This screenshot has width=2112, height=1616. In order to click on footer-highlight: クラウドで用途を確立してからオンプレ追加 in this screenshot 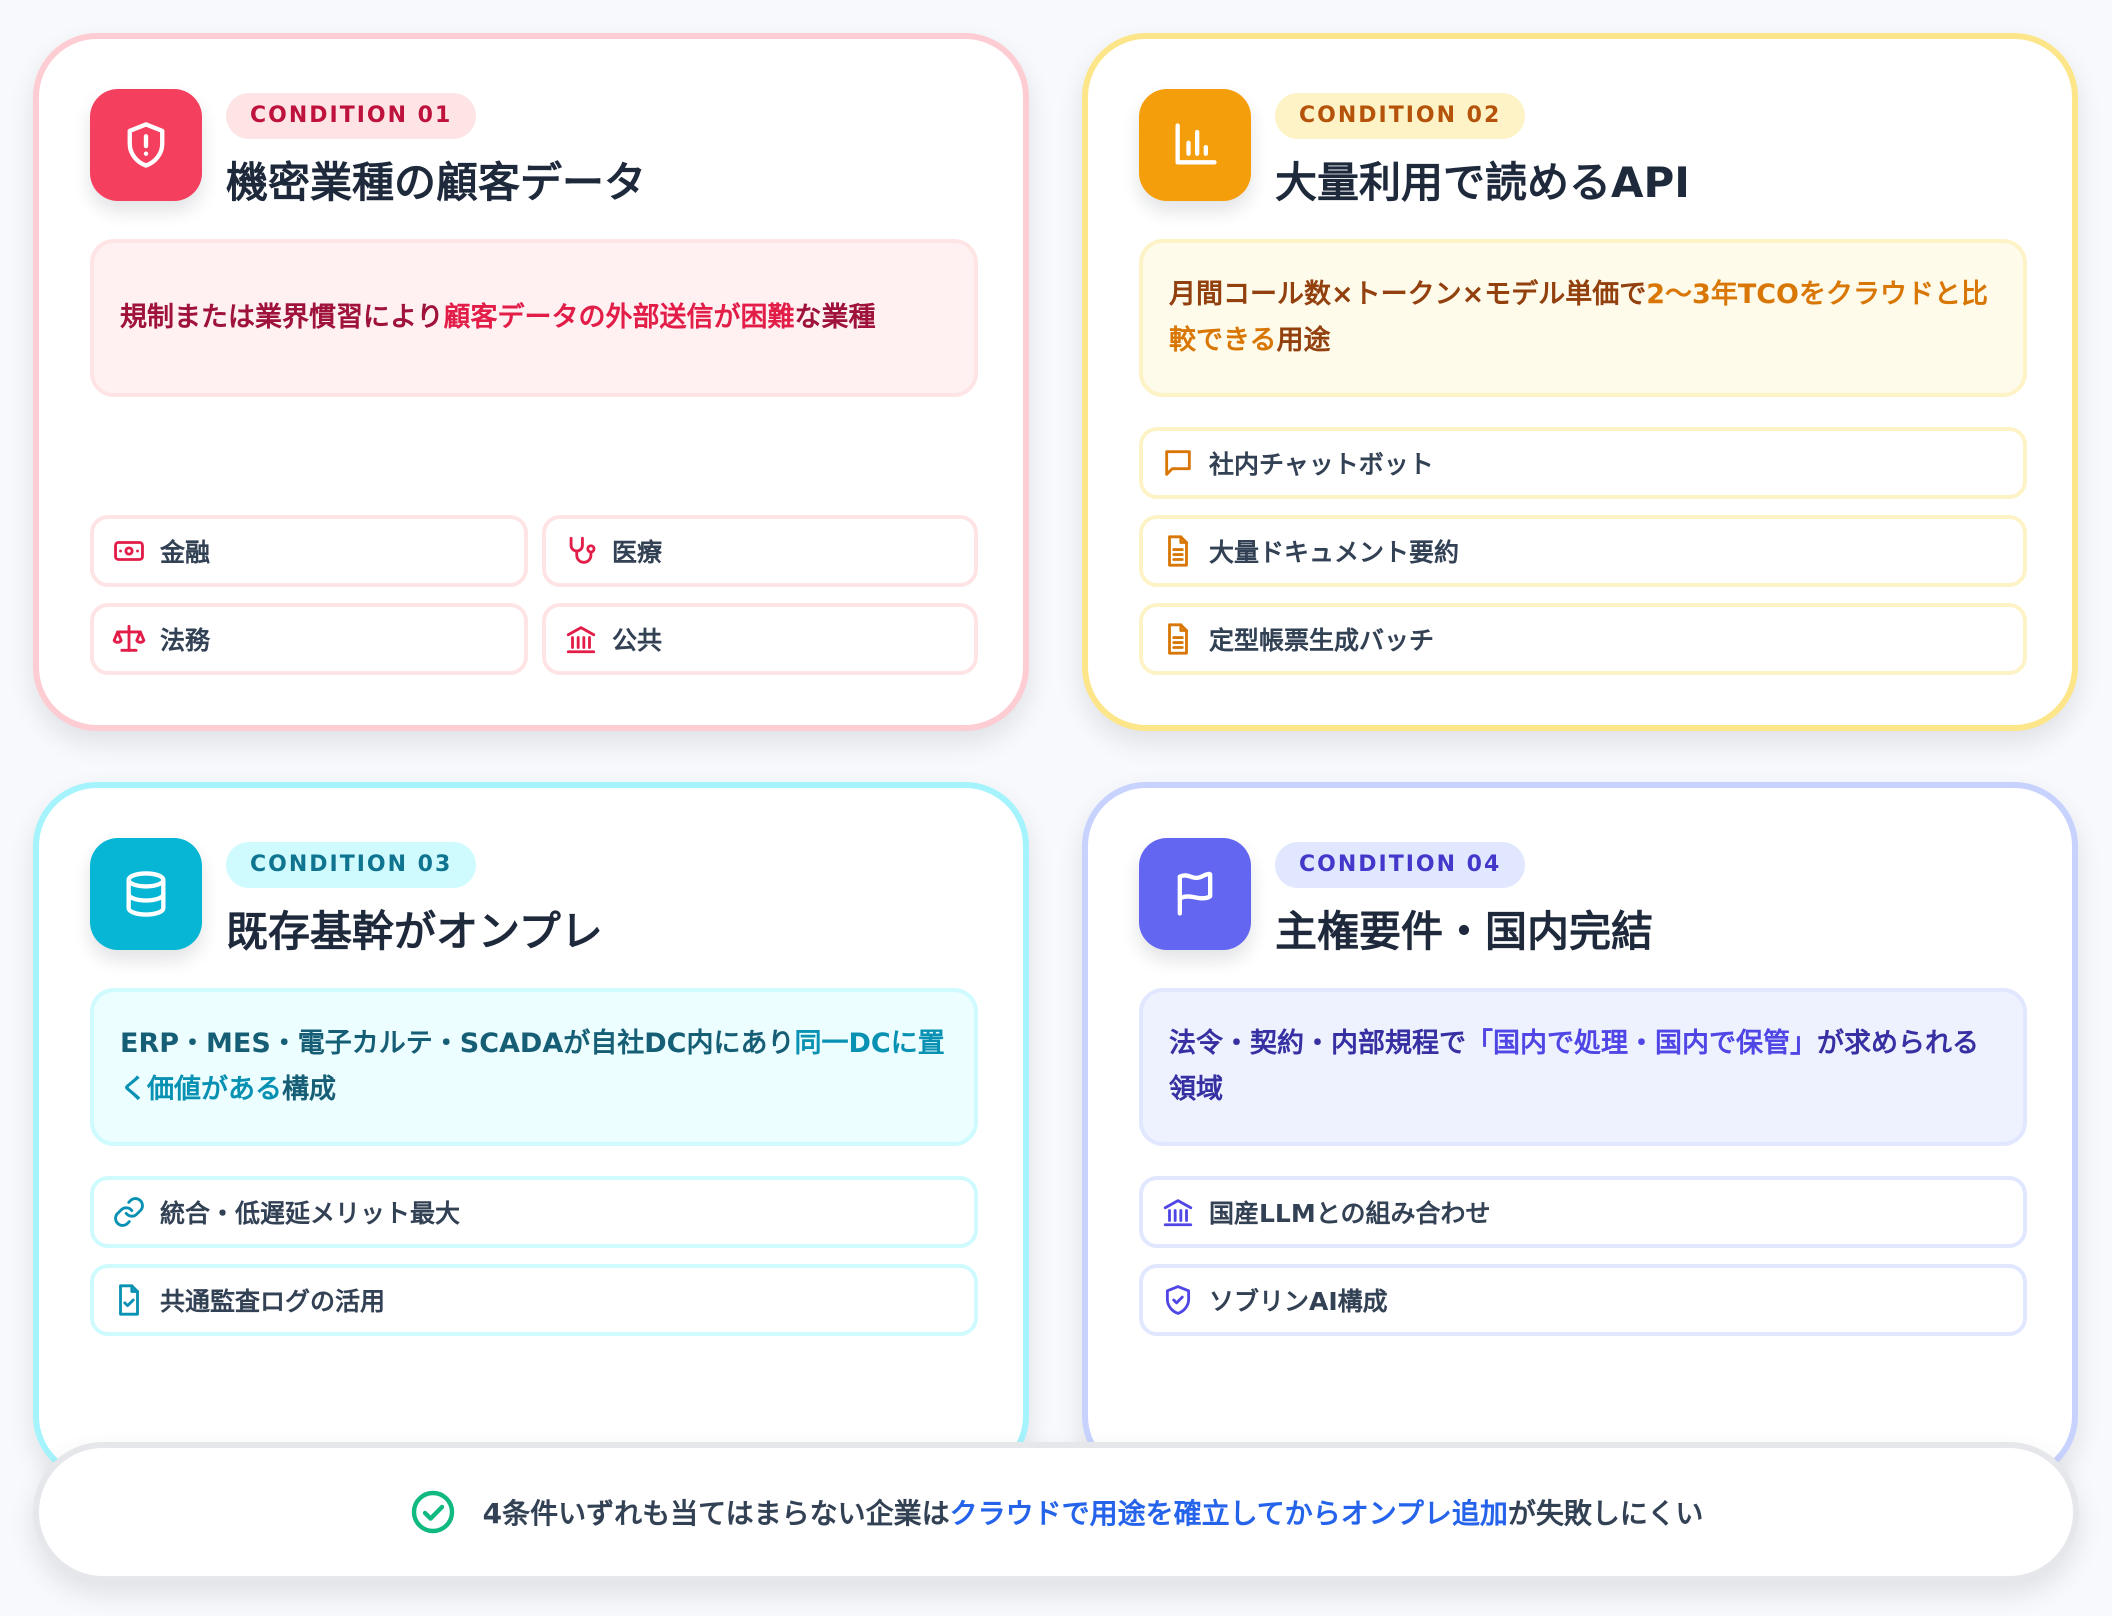, I will do `click(1228, 1513)`.